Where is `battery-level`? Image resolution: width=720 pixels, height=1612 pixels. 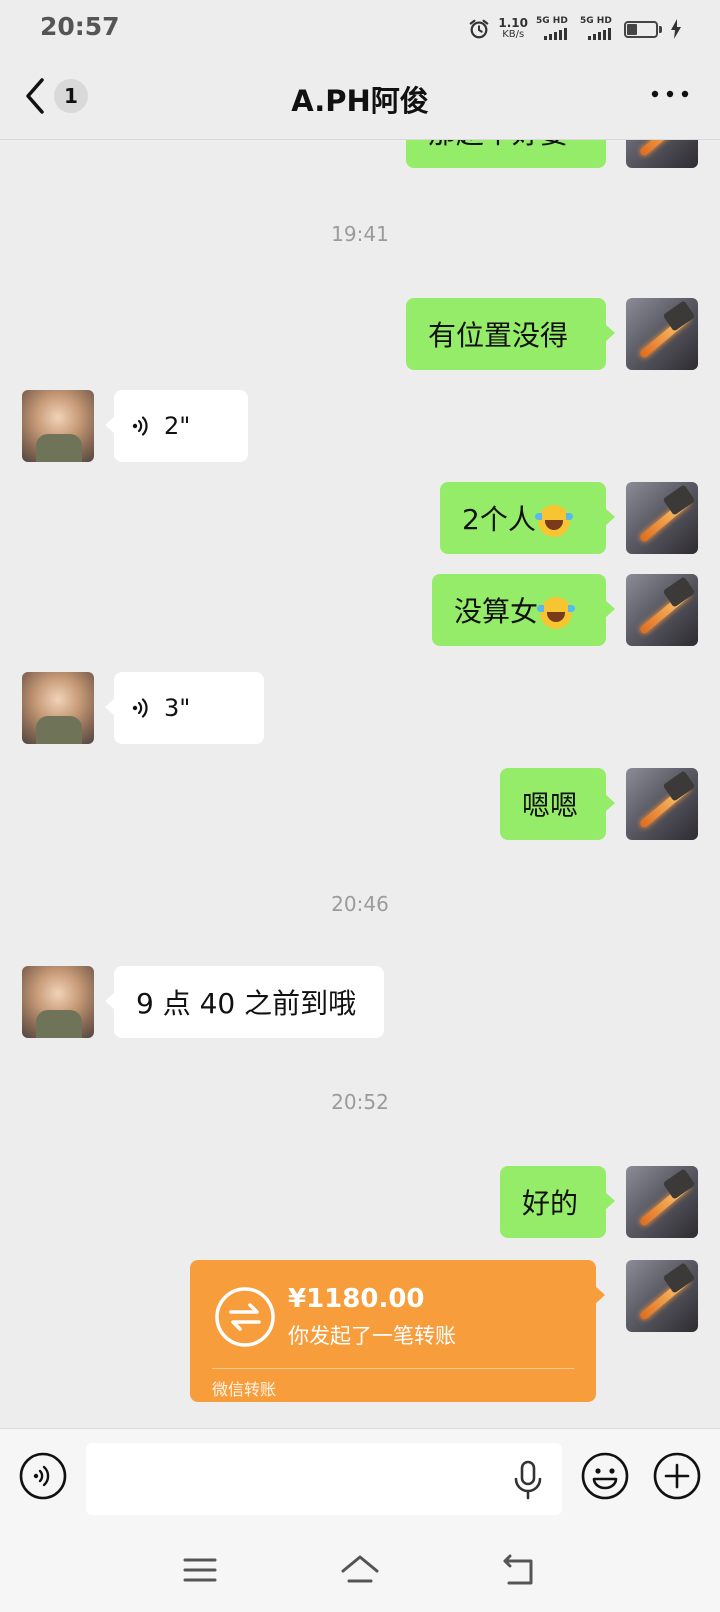
battery-level is located at coordinates (632, 29).